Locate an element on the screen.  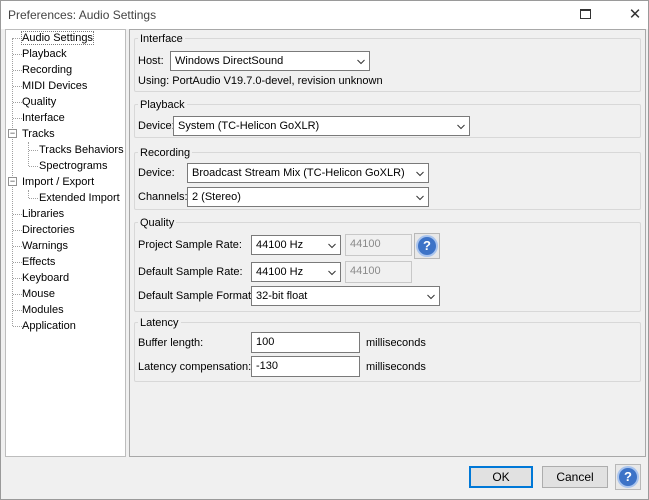
latency-compensation-label: Latency compensation: is located at coordinates (195, 367).